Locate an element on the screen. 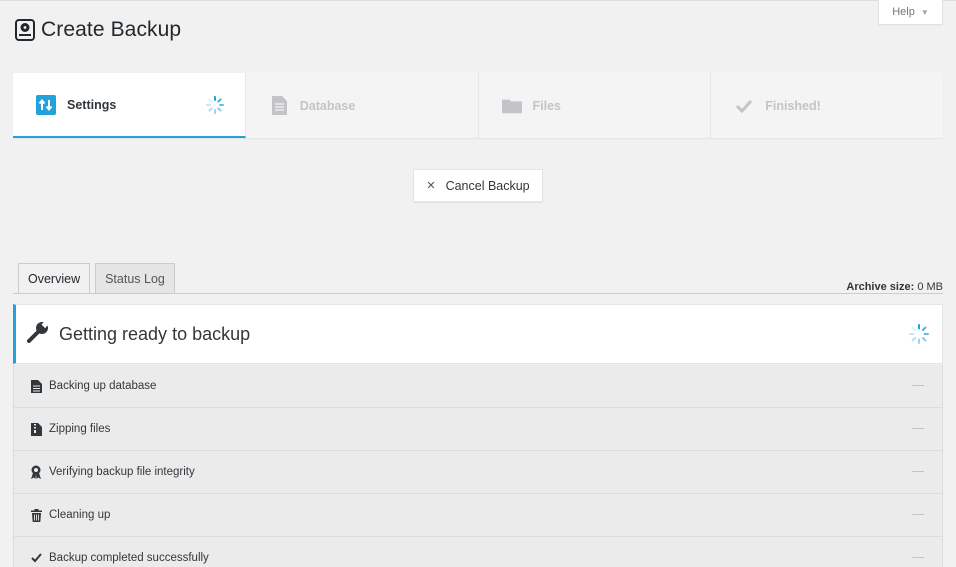 Image resolution: width=956 pixels, height=567 pixels. cancel-backup-button: ✕ Cancel Backup is located at coordinates (478, 185).